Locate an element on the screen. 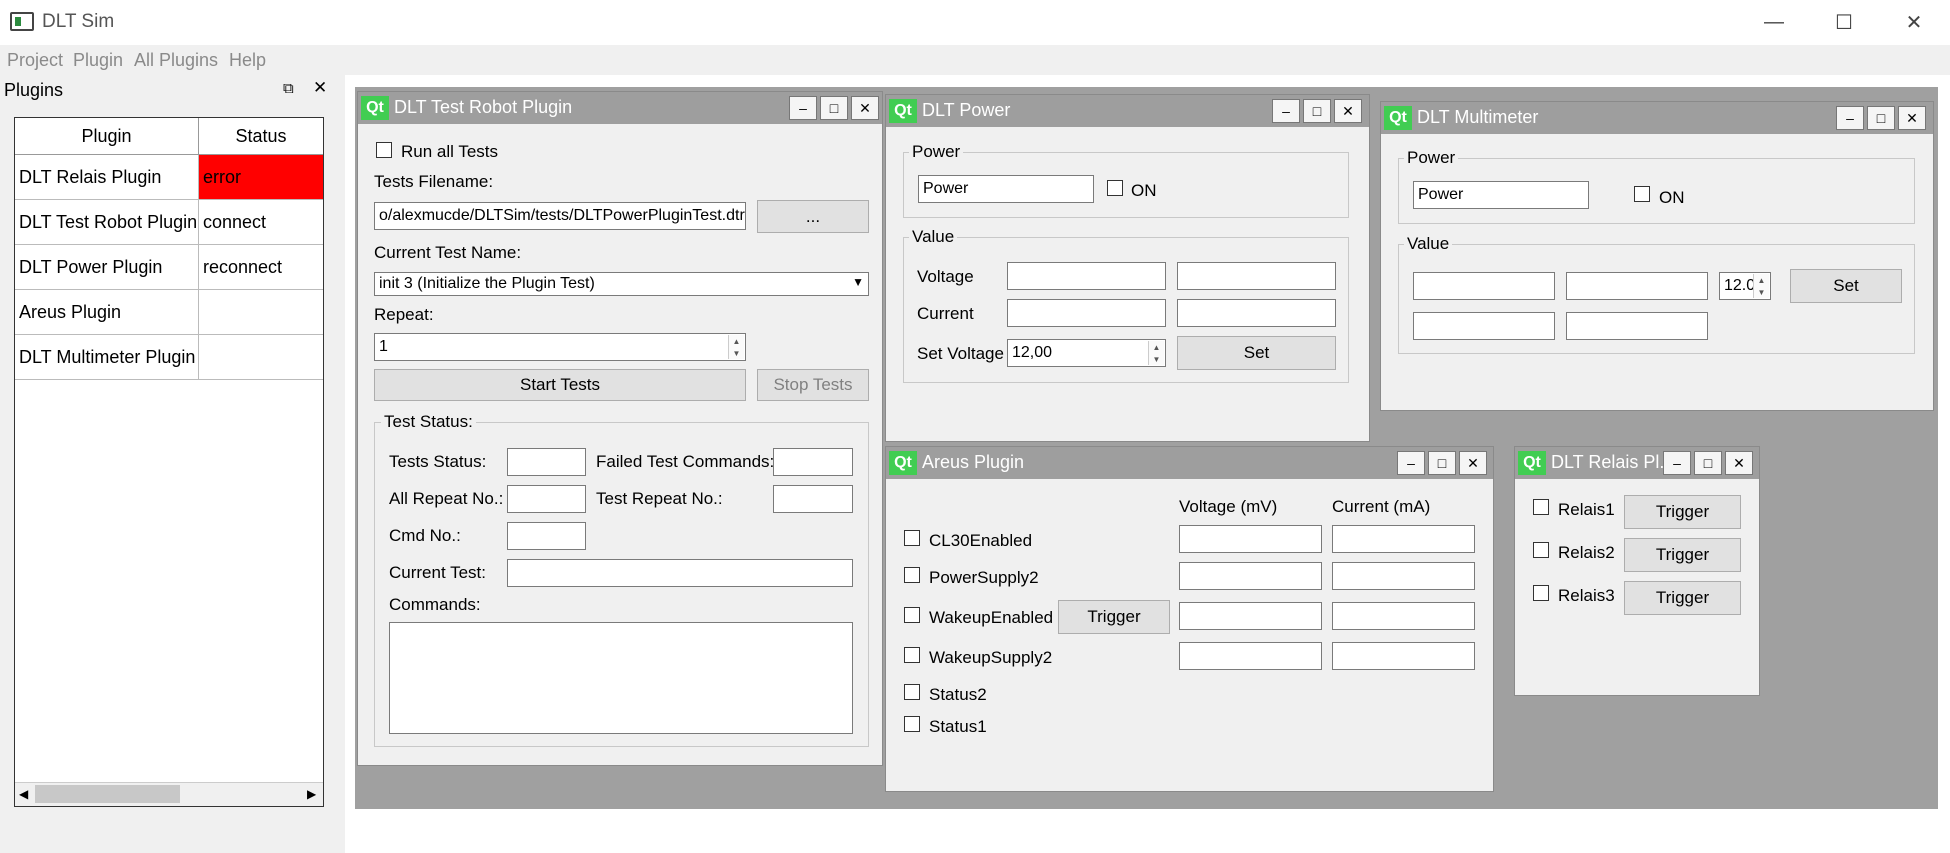 Image resolution: width=1950 pixels, height=853 pixels. failed-commands-field is located at coordinates (813, 462).